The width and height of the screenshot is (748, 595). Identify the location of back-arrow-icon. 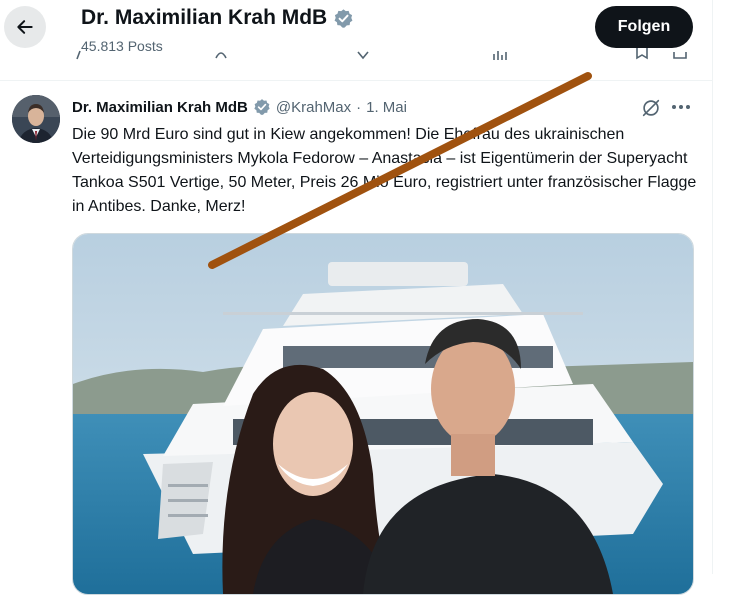
(25, 27).